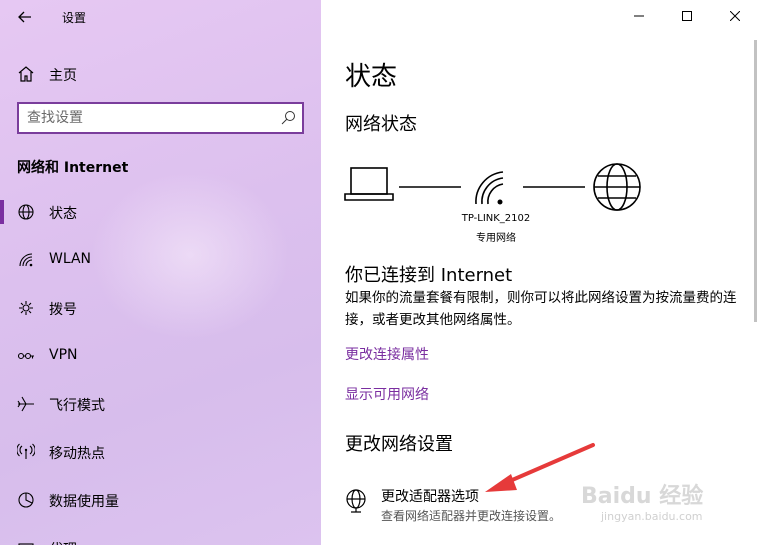 Image resolution: width=759 pixels, height=545 pixels. Describe the element at coordinates (160, 536) in the screenshot. I see `sidebar-item-proxy: 代理` at that location.